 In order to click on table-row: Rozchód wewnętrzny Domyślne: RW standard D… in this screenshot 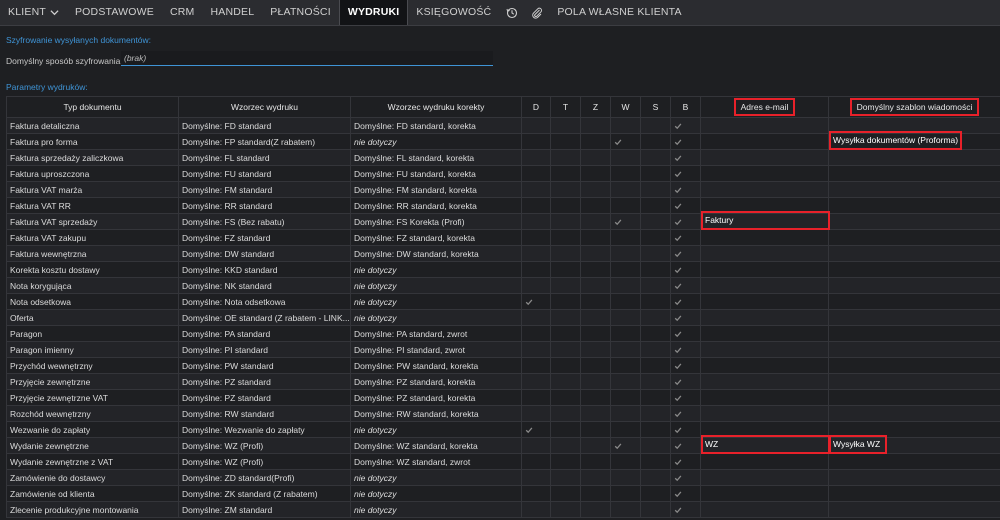, I will do `click(503, 413)`.